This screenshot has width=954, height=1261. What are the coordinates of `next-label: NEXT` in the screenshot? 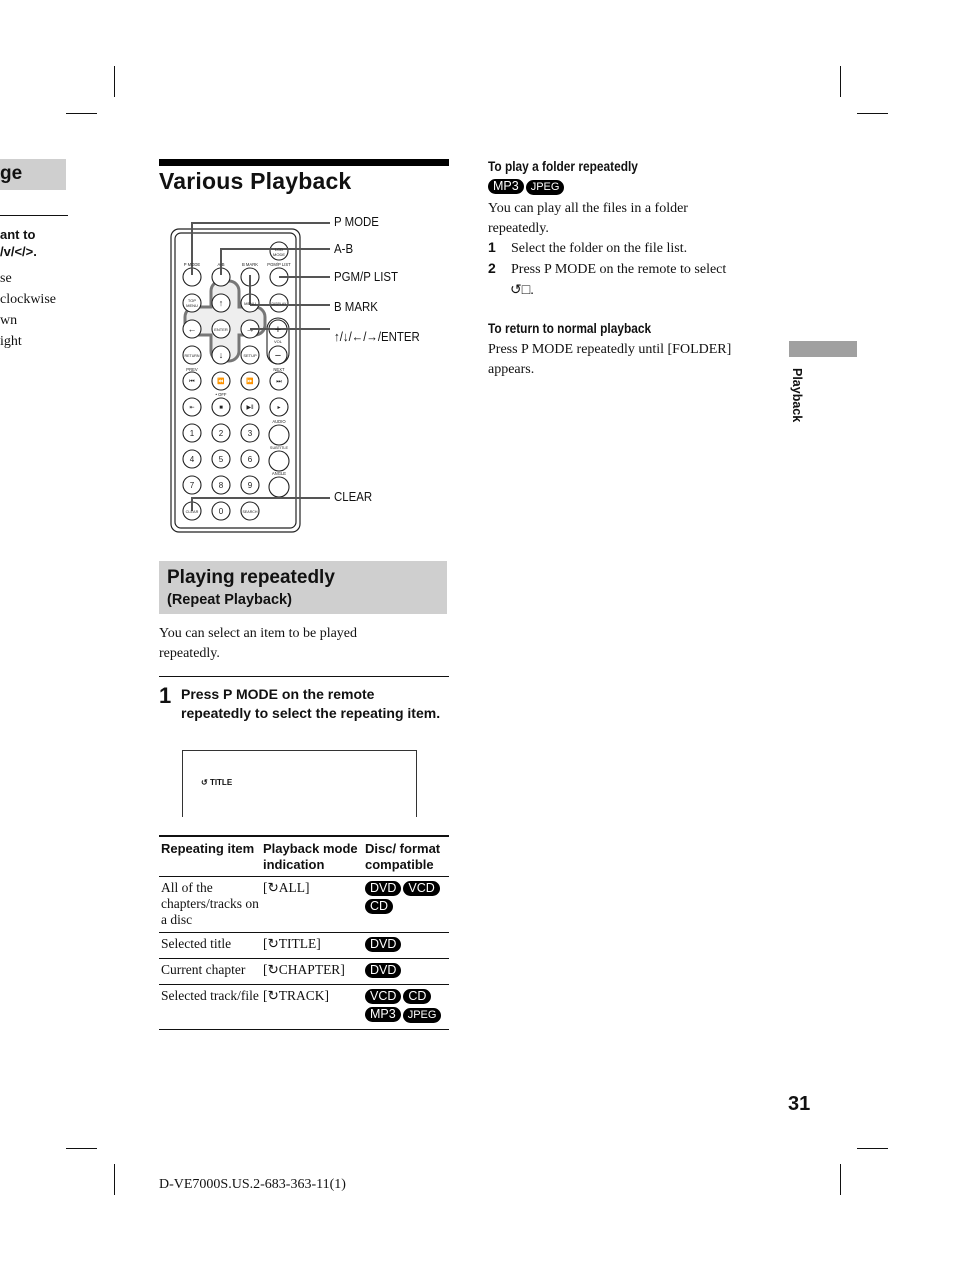 It's located at (279, 369).